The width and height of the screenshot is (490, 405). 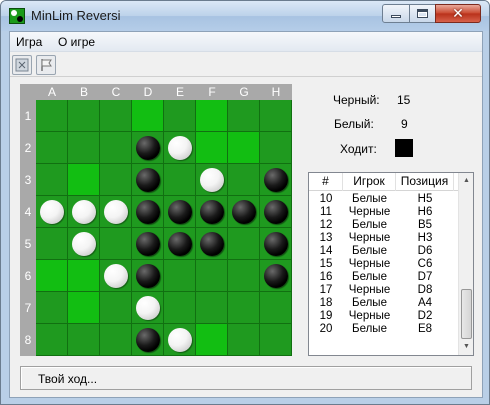 I want to click on scroll-up-icon: ▲, so click(x=466, y=181).